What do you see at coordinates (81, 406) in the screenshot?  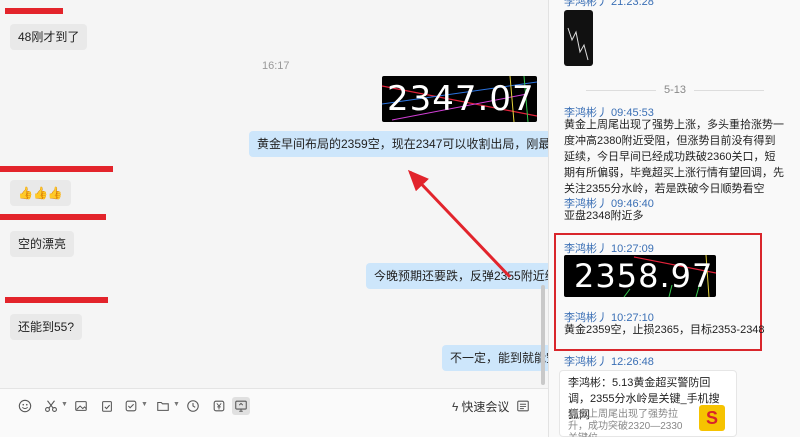 I see `image-icon` at bounding box center [81, 406].